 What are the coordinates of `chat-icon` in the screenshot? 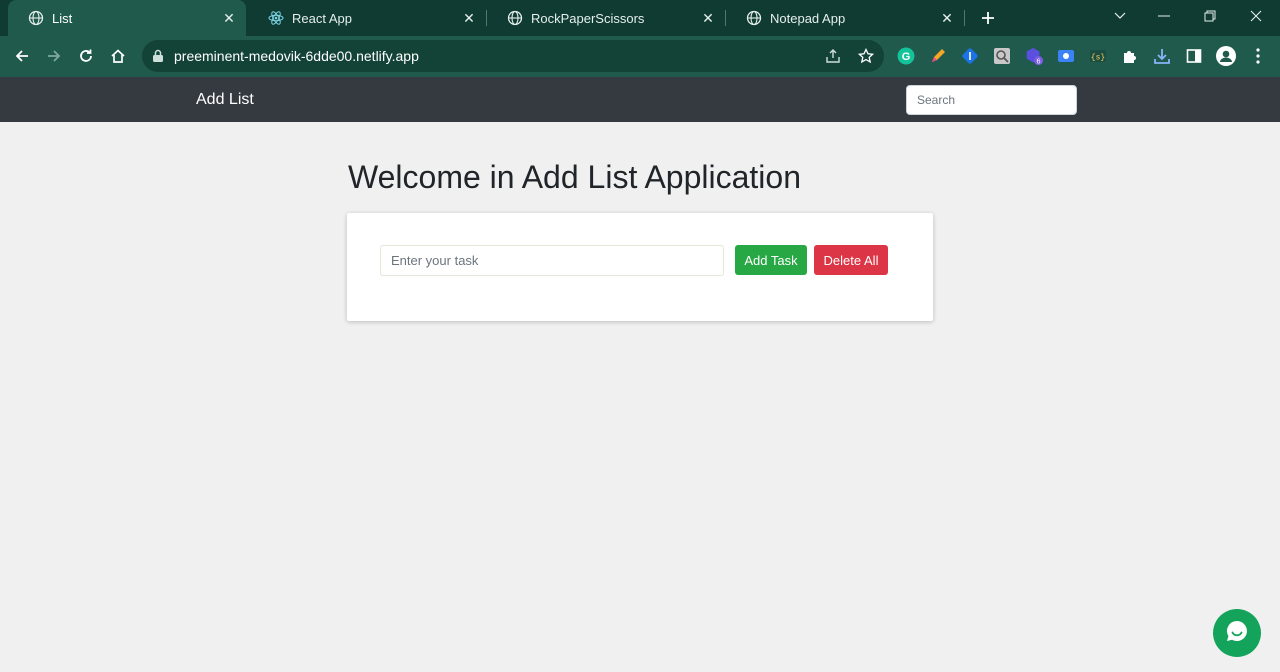 It's located at (1237, 633).